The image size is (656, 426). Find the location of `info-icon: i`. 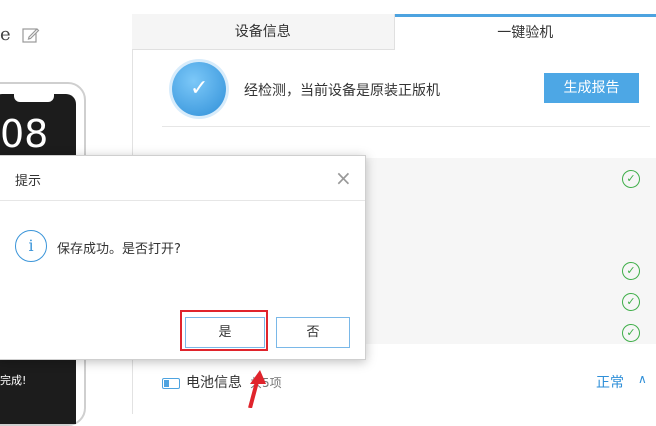

info-icon: i is located at coordinates (31, 246).